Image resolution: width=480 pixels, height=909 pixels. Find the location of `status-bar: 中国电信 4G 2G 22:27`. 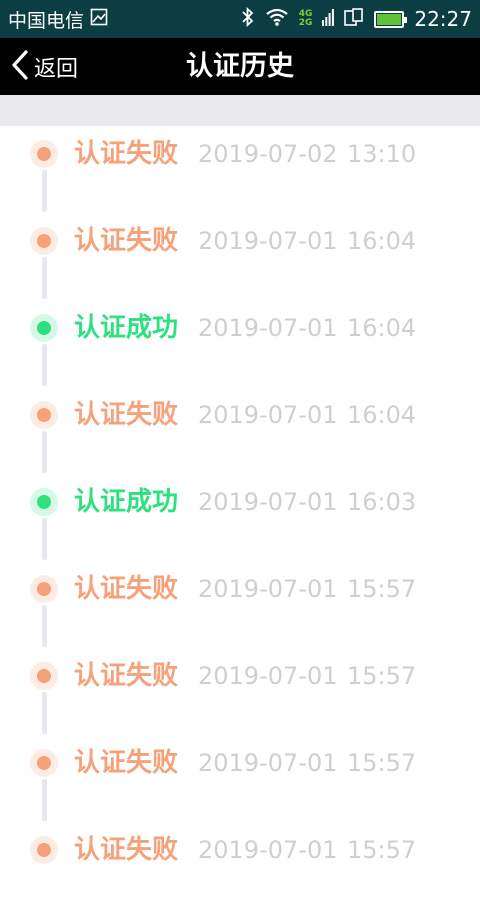

status-bar: 中国电信 4G 2G 22:27 is located at coordinates (240, 19).